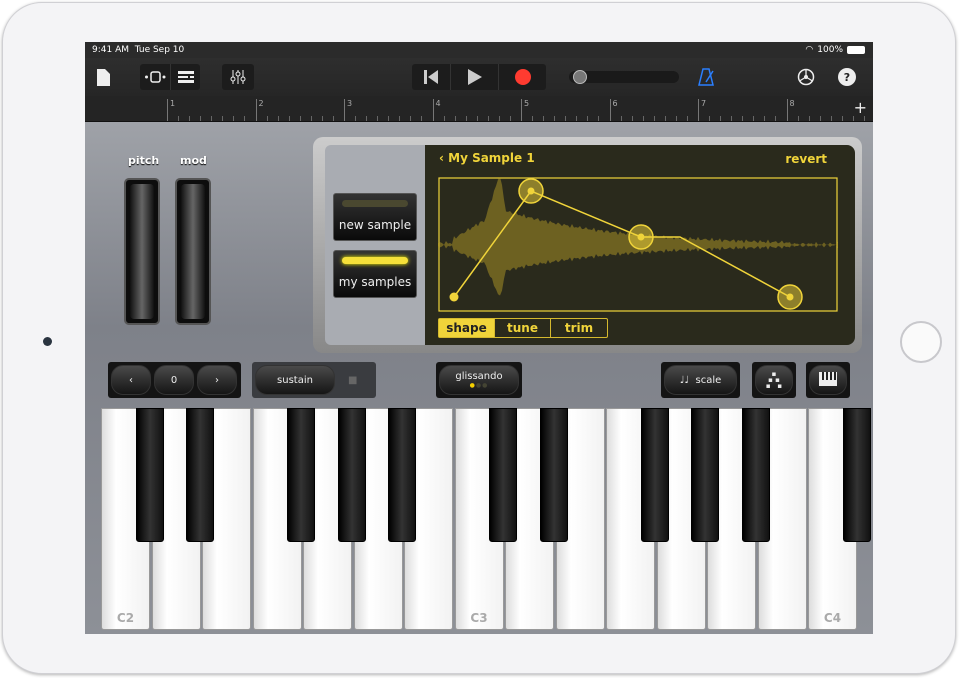 Image resolution: width=960 pixels, height=678 pixels. I want to click on status-time: 9:41 AM, so click(110, 50).